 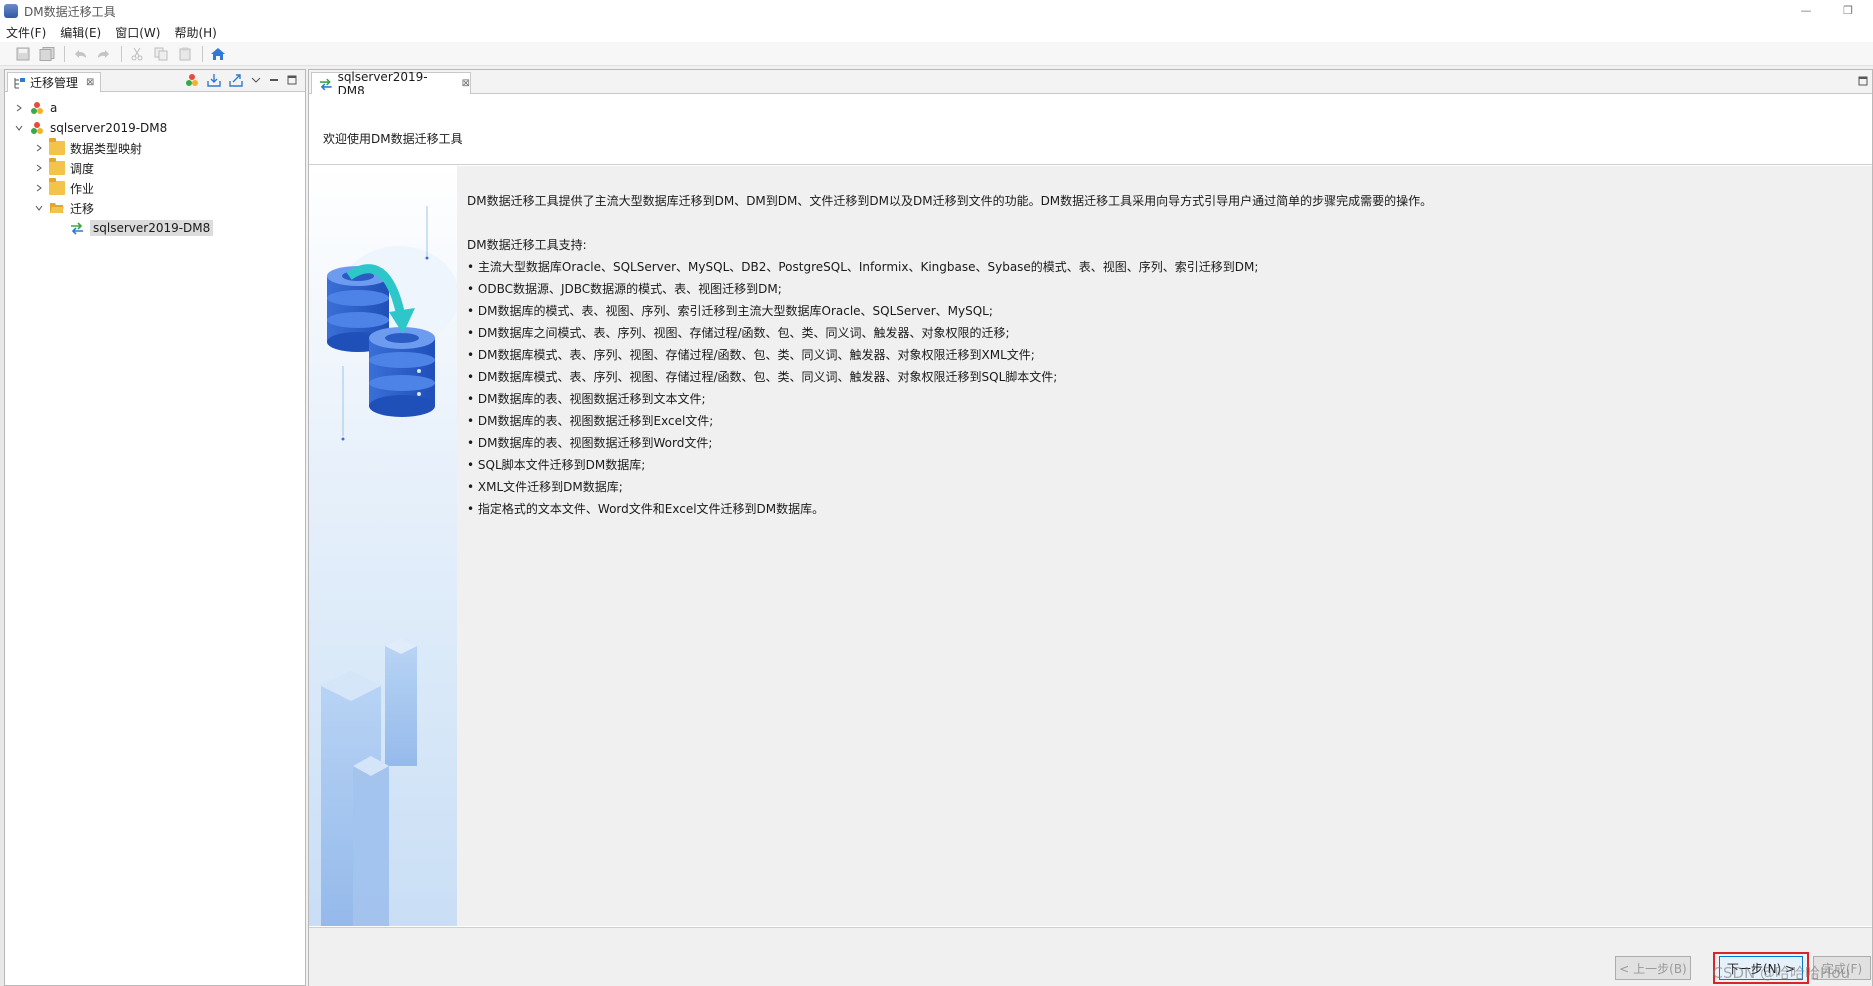 What do you see at coordinates (82, 168) in the screenshot?
I see `tree-item-label: 调度` at bounding box center [82, 168].